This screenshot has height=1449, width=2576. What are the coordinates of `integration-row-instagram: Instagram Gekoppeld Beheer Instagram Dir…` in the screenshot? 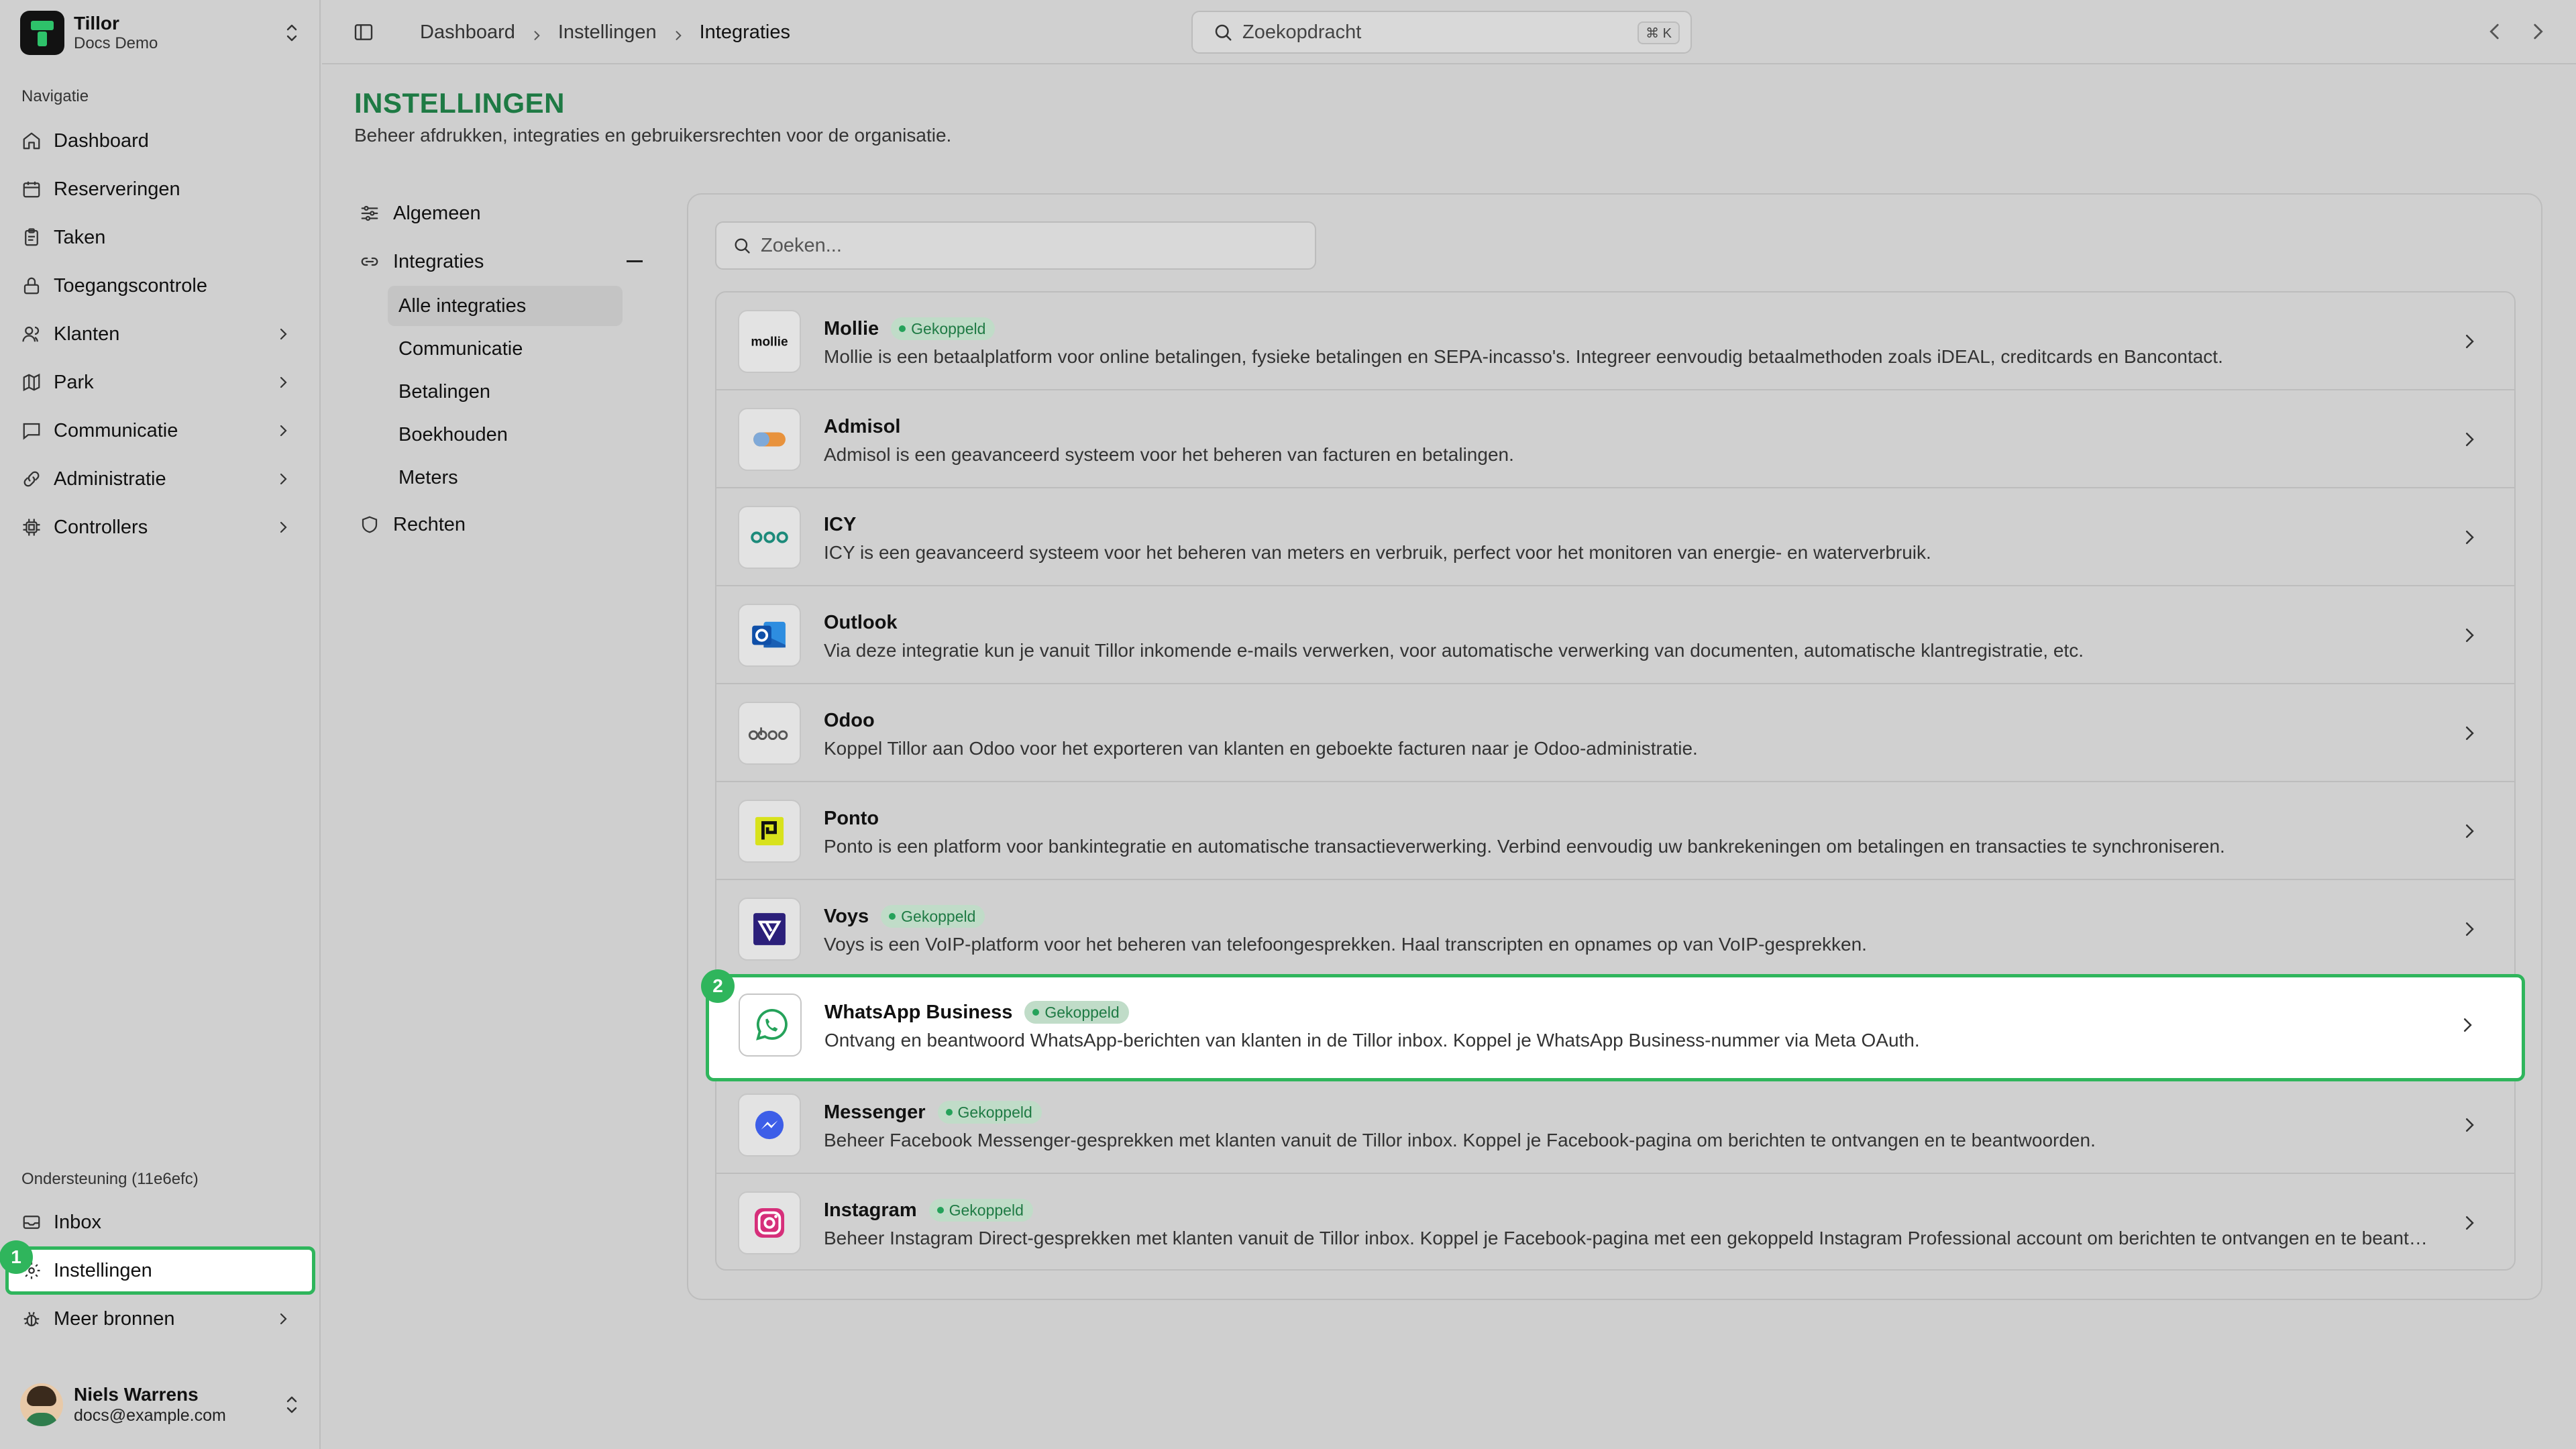 It's located at (1615, 1223).